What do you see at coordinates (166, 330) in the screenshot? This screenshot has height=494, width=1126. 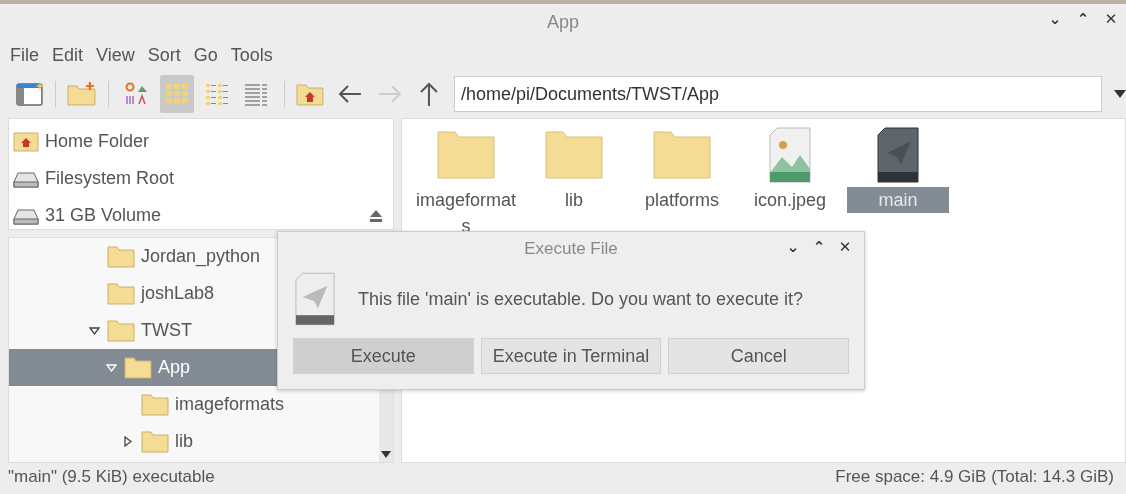 I see `tree-item-label: TWST` at bounding box center [166, 330].